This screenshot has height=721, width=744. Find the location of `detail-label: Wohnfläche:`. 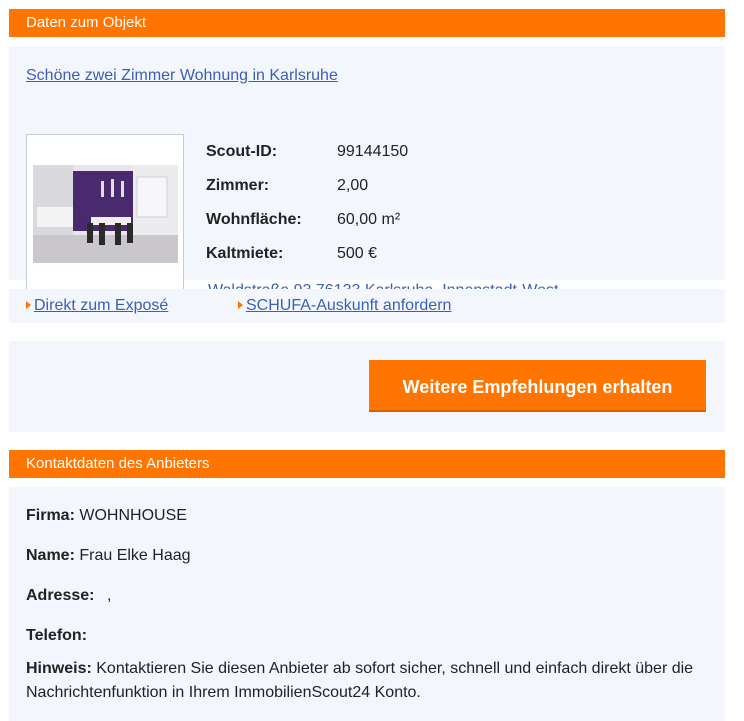

detail-label: Wohnfläche: is located at coordinates (254, 219).